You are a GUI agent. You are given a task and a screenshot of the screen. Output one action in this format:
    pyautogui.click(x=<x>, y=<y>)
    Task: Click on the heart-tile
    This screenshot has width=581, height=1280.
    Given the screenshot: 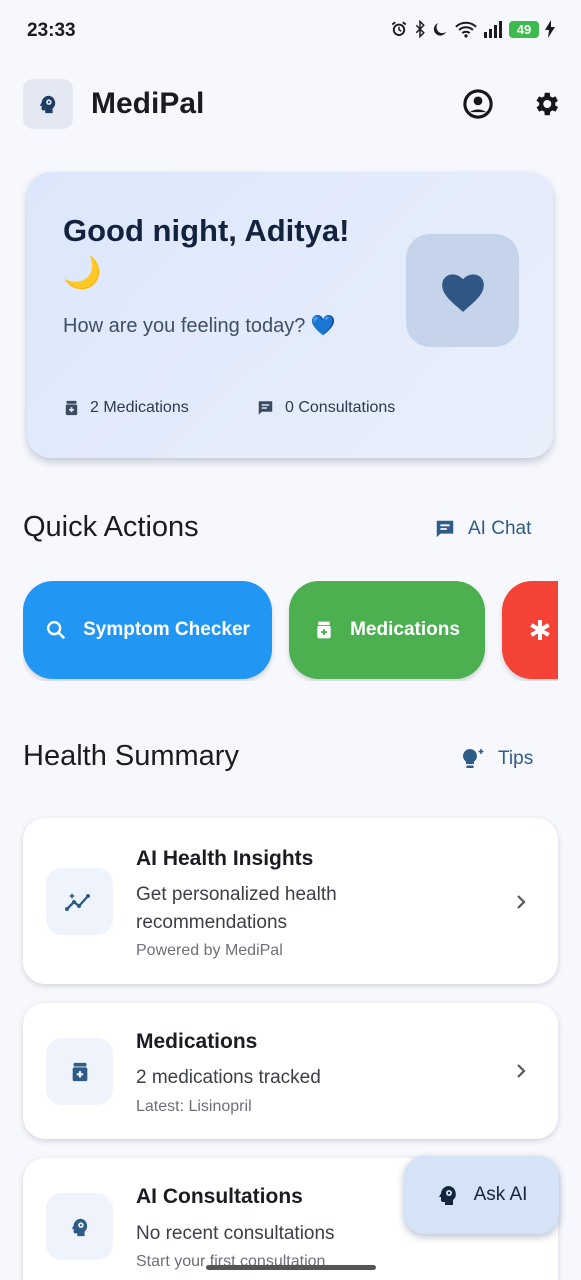 What is the action you would take?
    pyautogui.click(x=462, y=290)
    